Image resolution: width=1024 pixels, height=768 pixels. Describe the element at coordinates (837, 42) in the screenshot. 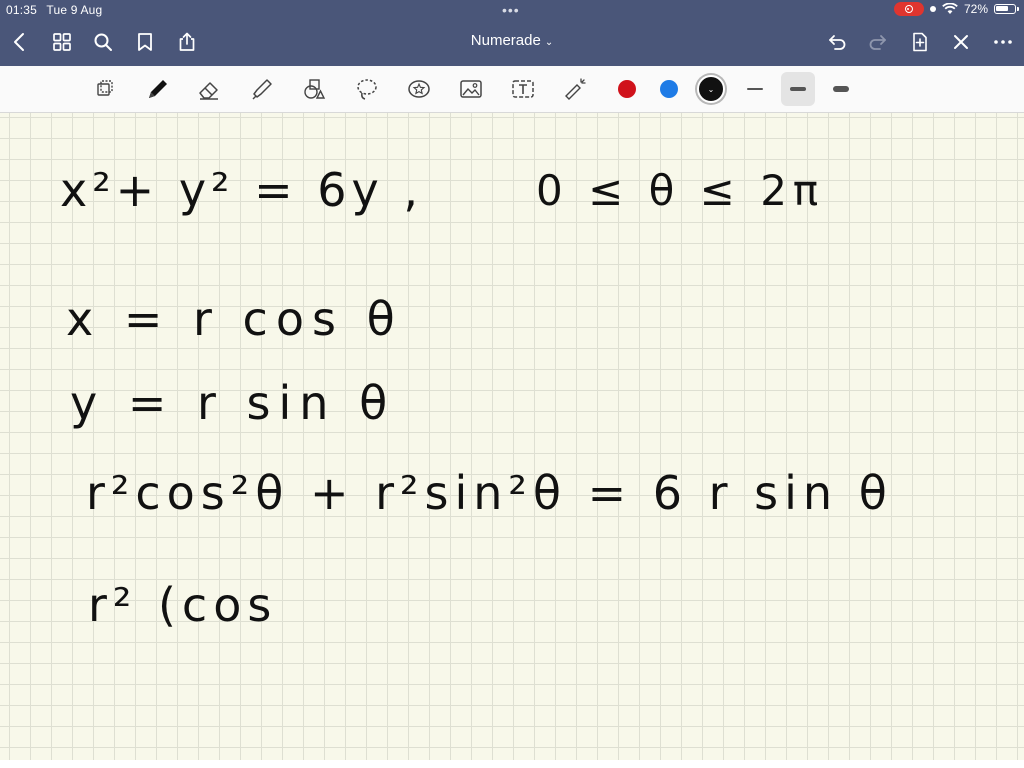

I see `undo-icon` at that location.